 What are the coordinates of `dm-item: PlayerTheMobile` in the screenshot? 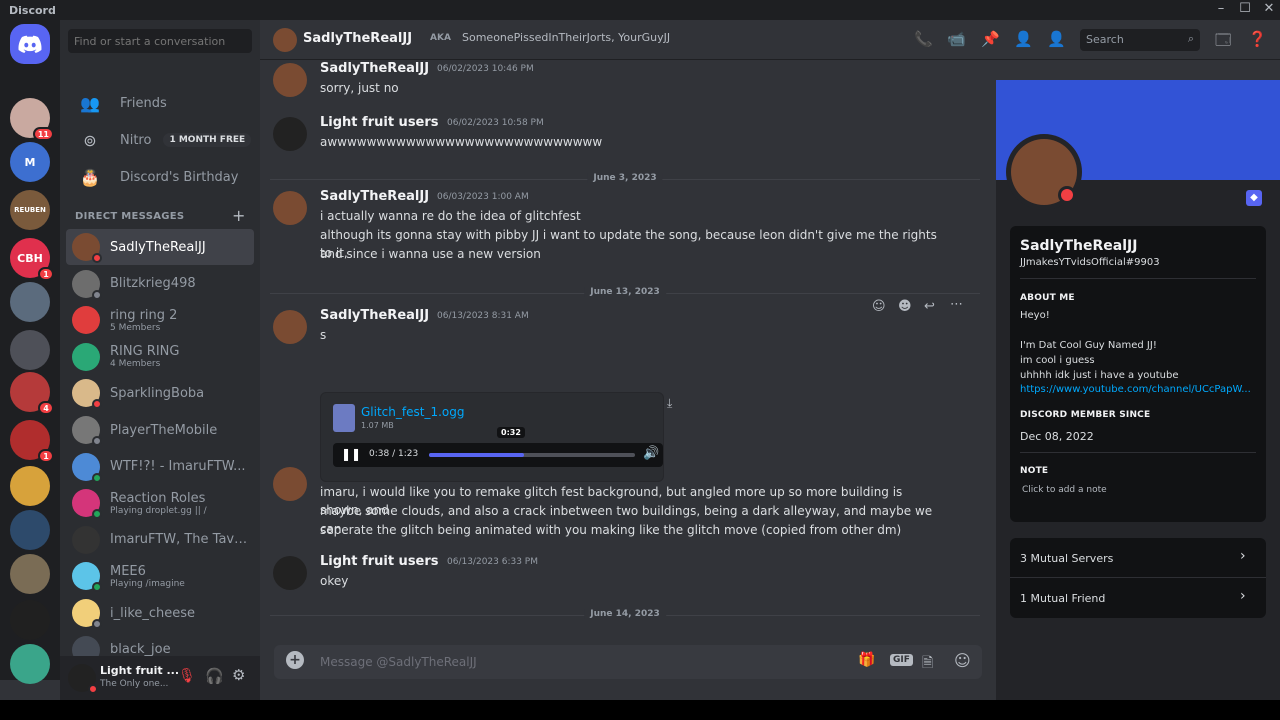 It's located at (160, 430).